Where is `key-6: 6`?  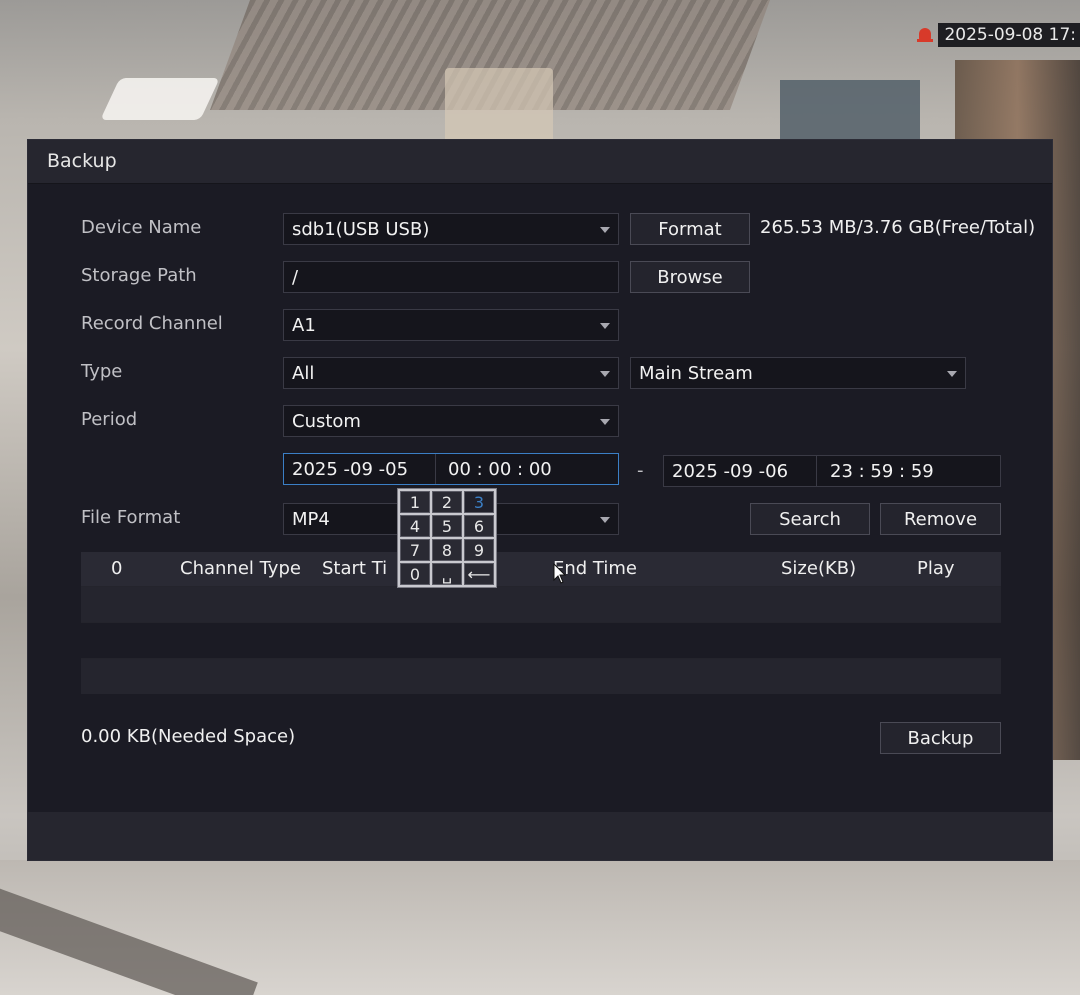 key-6: 6 is located at coordinates (479, 526).